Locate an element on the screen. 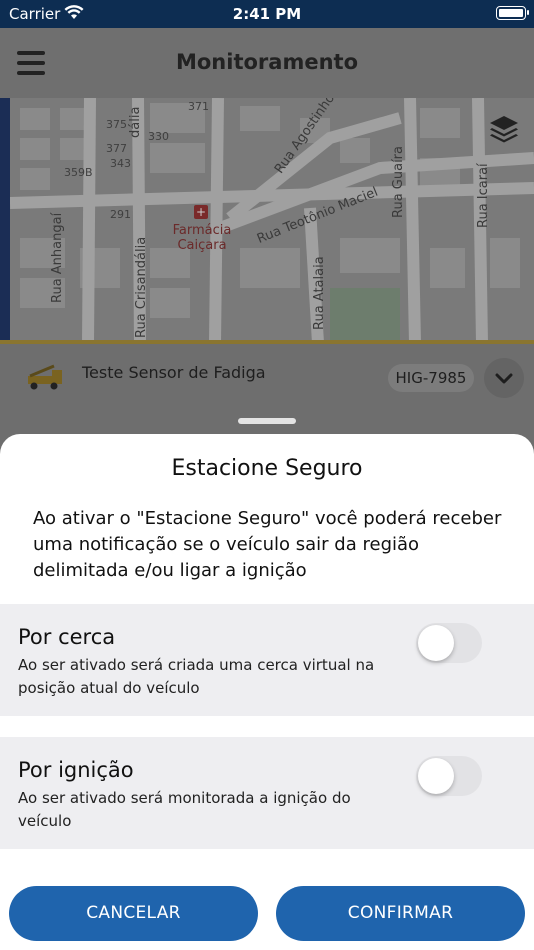 This screenshot has width=534, height=950. pharmacy-icon: + is located at coordinates (201, 212).